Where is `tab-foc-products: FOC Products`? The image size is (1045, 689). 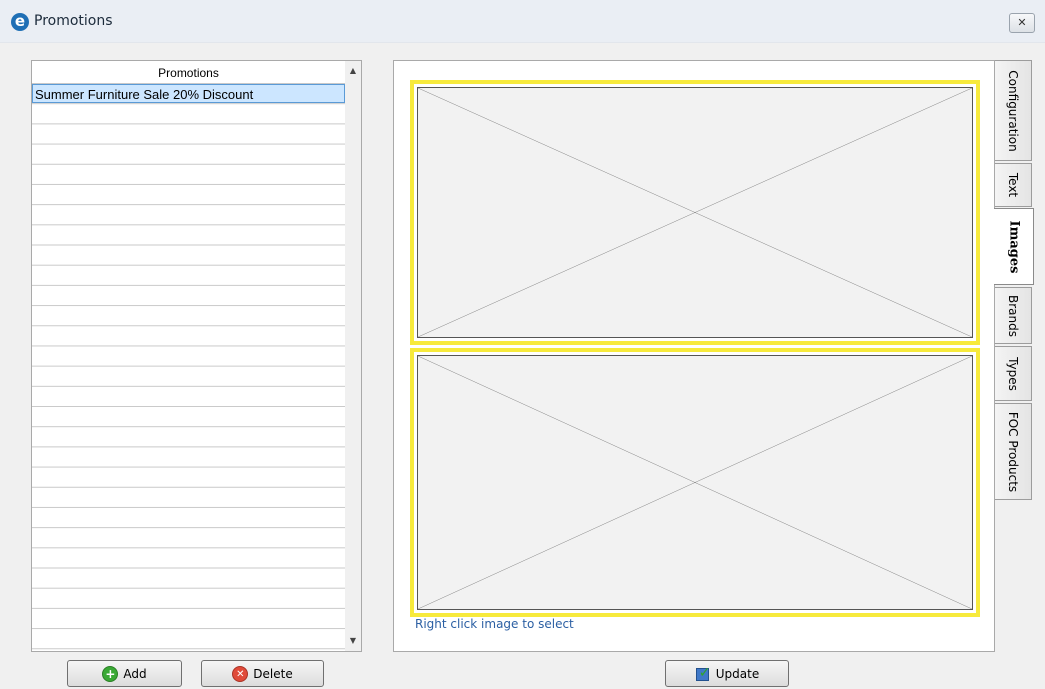 tab-foc-products: FOC Products is located at coordinates (1013, 451).